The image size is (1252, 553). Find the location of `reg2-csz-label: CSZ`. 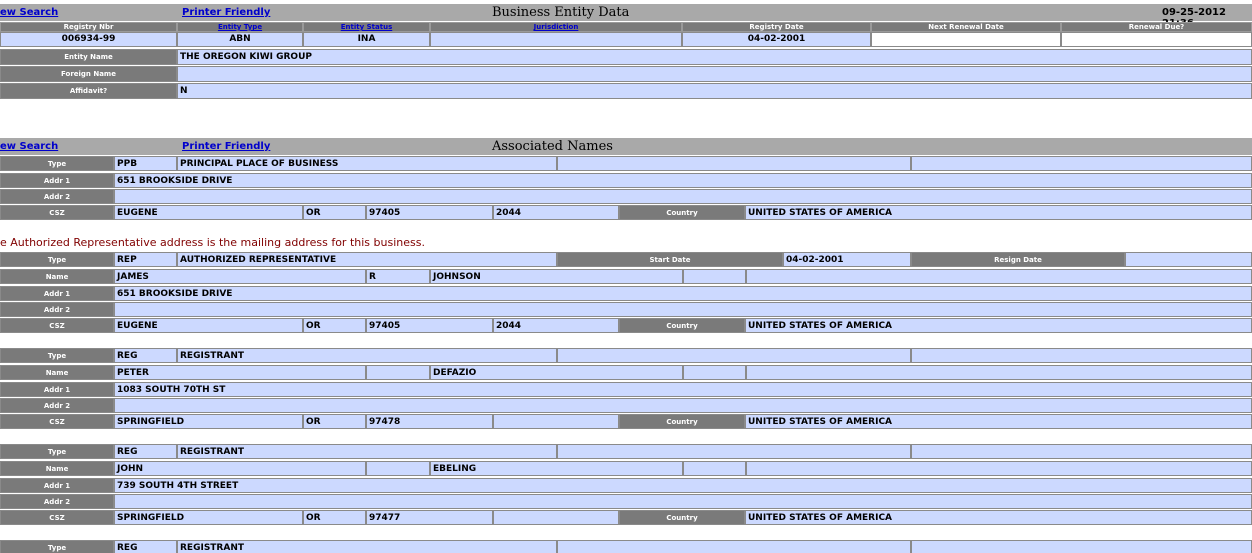

reg2-csz-label: CSZ is located at coordinates (57, 517).